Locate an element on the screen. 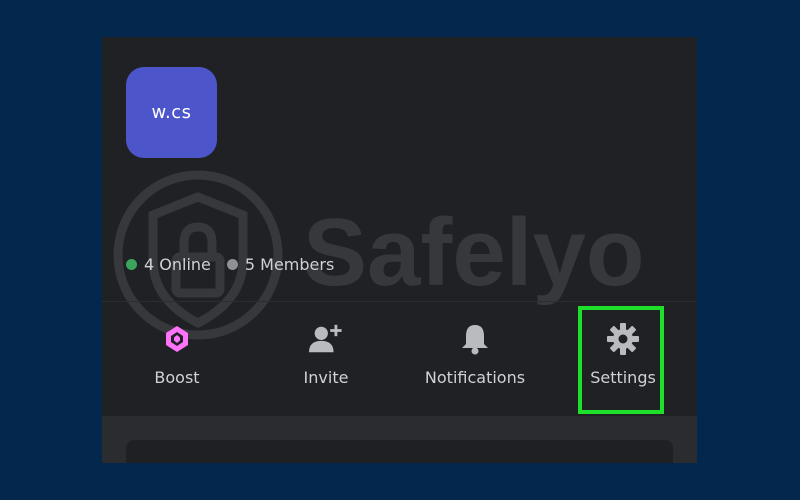 Image resolution: width=800 pixels, height=500 pixels. settings-highlight-box is located at coordinates (621, 360).